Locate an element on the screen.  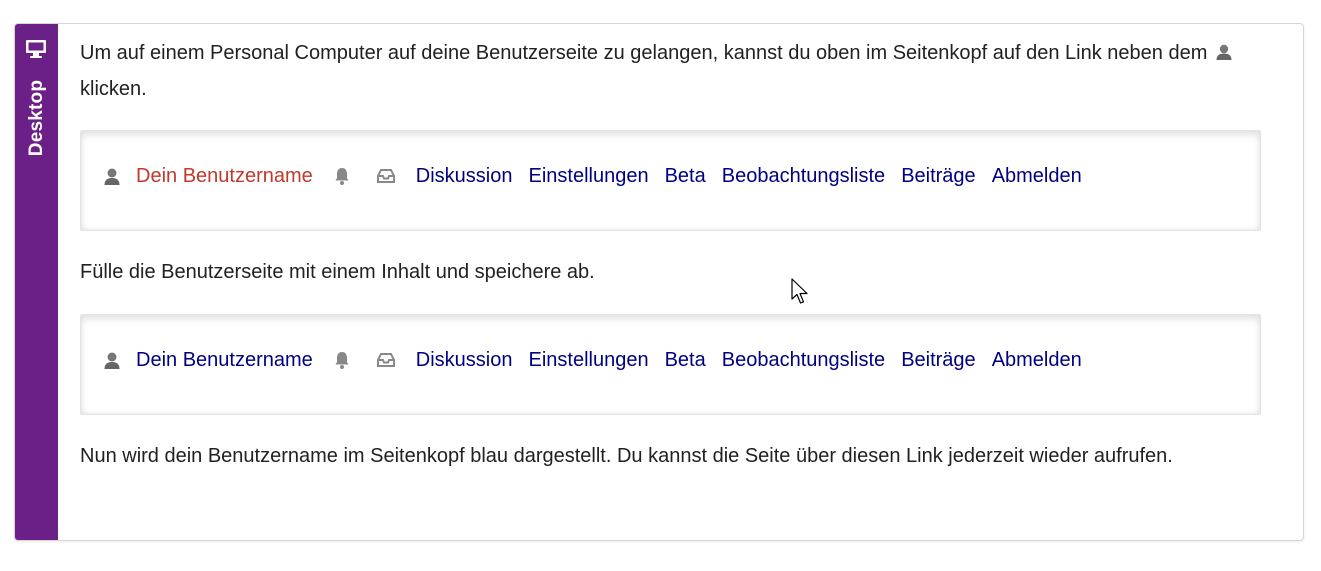
mouse-cursor-icon is located at coordinates (799, 291).